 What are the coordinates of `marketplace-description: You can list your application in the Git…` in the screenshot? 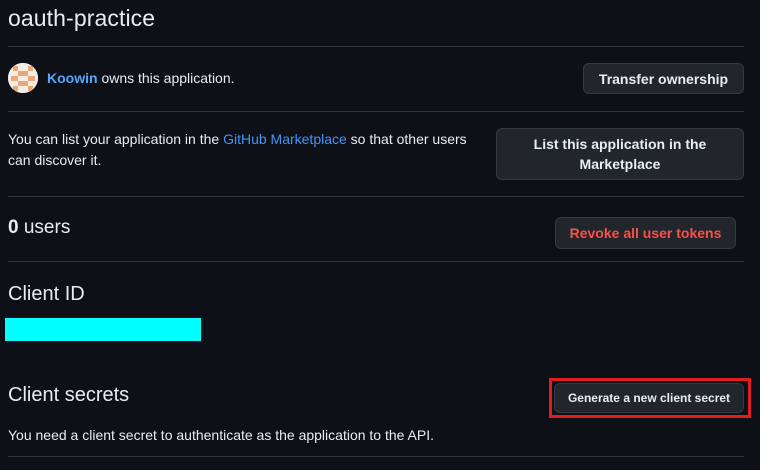 It's located at (250, 150).